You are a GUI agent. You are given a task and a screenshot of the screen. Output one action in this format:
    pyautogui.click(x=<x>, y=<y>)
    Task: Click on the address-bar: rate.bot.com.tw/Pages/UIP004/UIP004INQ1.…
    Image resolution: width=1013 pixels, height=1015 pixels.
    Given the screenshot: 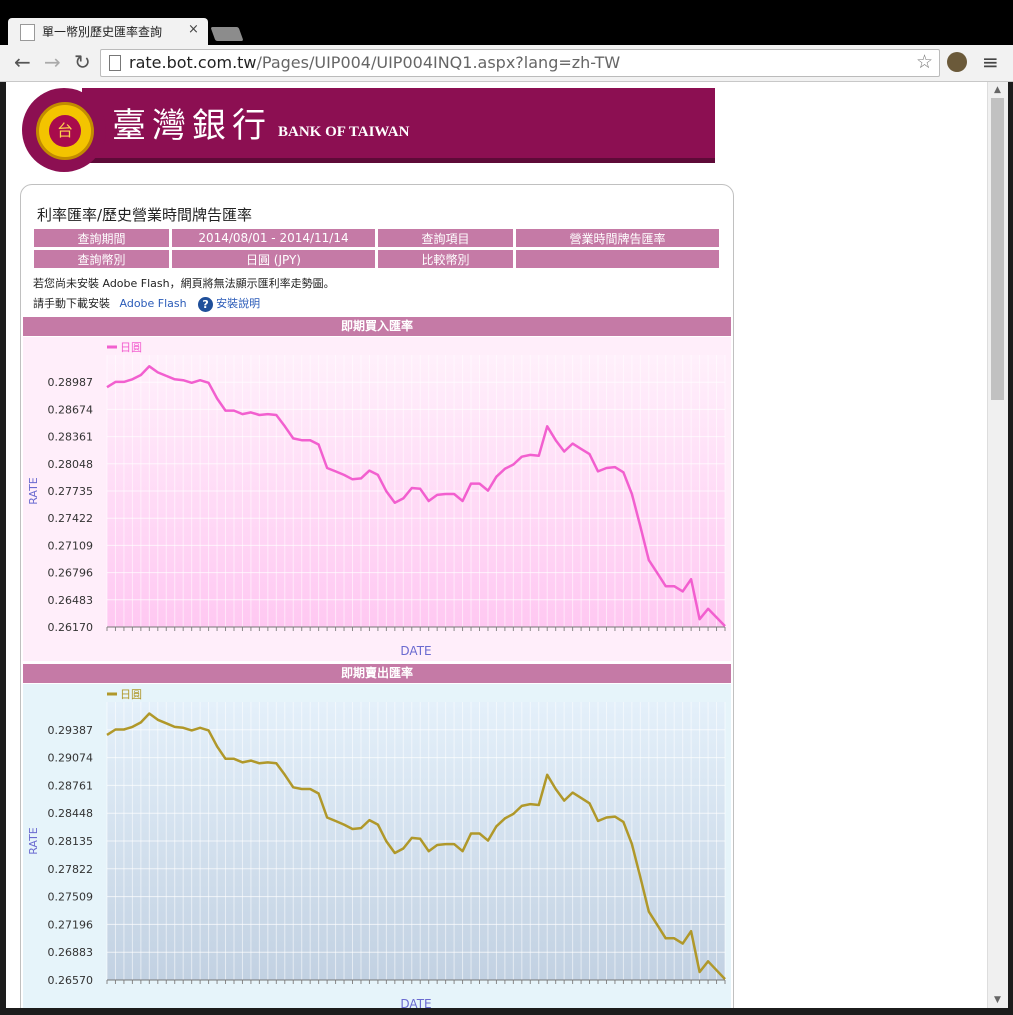 What is the action you would take?
    pyautogui.click(x=520, y=63)
    